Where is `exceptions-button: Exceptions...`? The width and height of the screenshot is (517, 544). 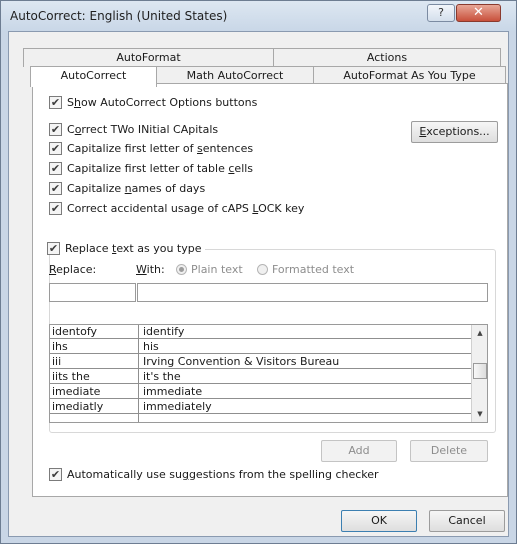
exceptions-button: Exceptions... is located at coordinates (454, 132).